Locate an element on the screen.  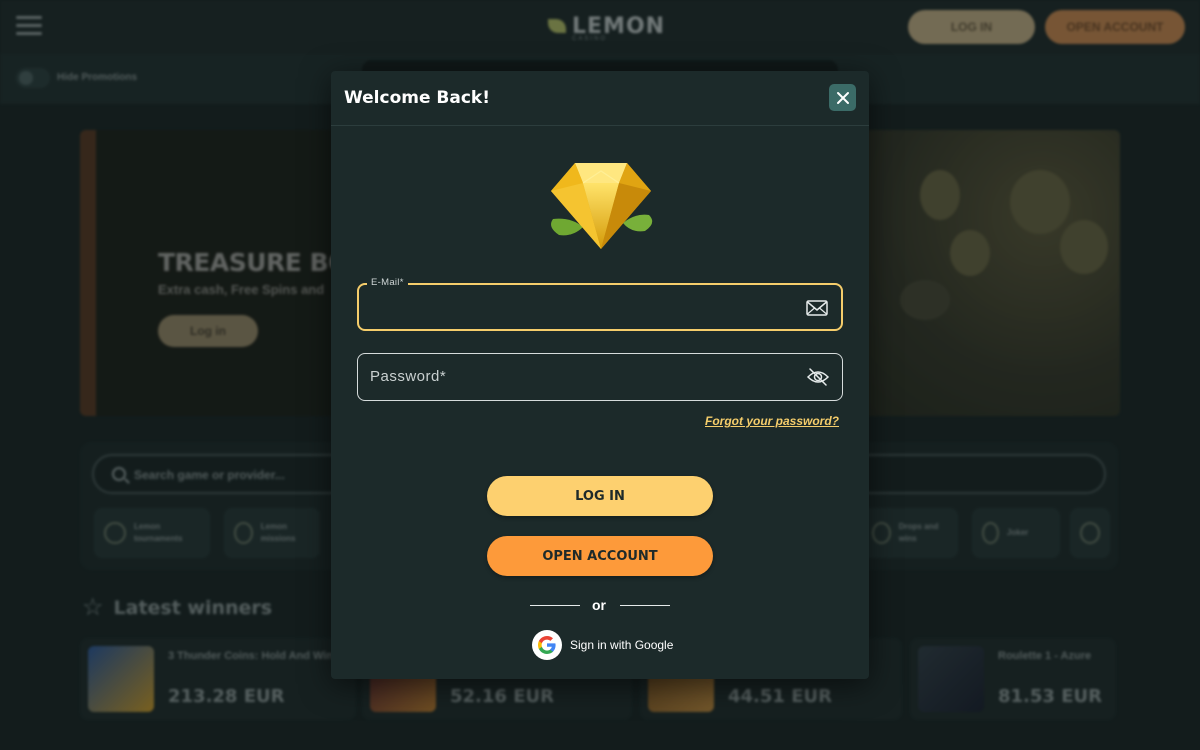
divider-line-left is located at coordinates (555, 605).